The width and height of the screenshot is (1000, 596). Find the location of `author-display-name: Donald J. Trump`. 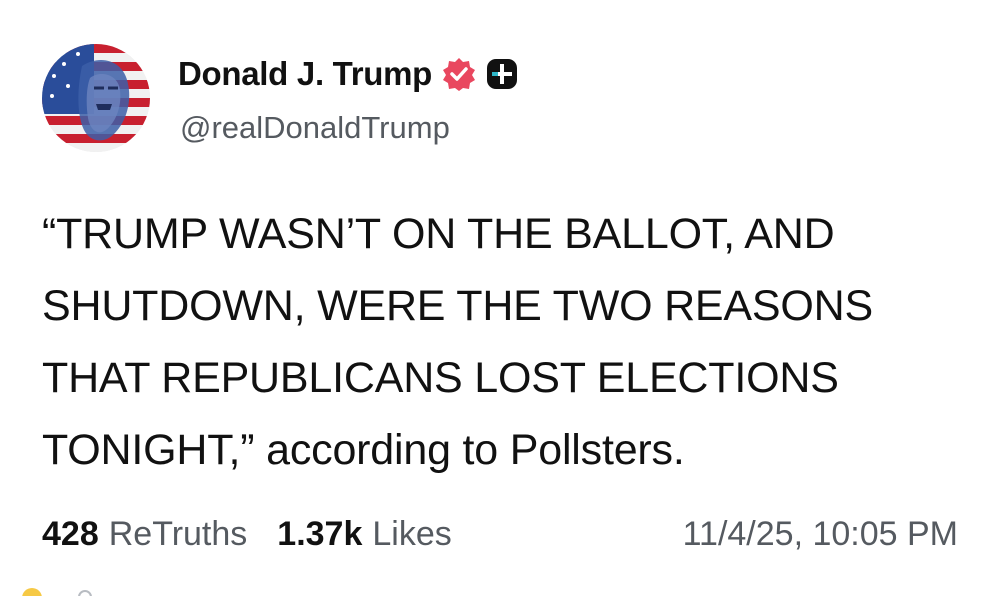

author-display-name: Donald J. Trump is located at coordinates (305, 74).